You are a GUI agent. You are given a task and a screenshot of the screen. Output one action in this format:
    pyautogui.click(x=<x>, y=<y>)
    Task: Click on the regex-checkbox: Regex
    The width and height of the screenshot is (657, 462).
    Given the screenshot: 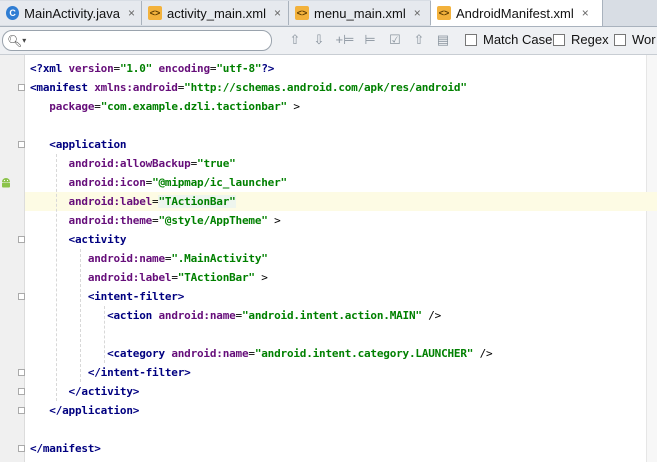 What is the action you would take?
    pyautogui.click(x=581, y=39)
    